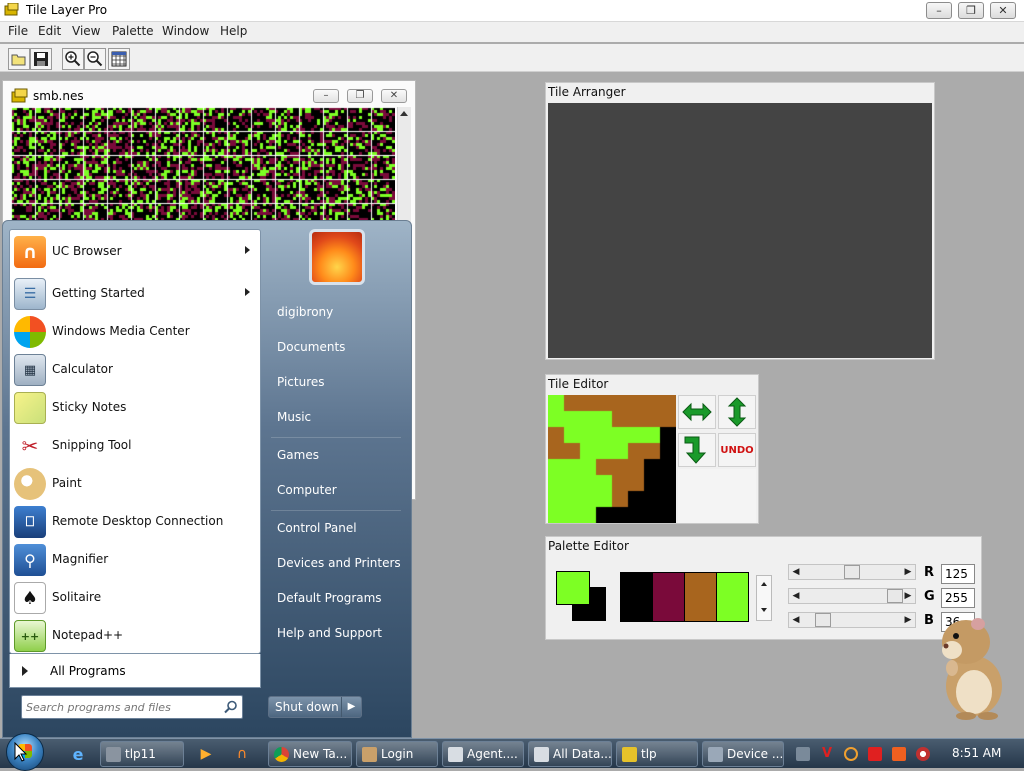 Image resolution: width=1024 pixels, height=771 pixels. What do you see at coordinates (305, 312) in the screenshot?
I see `start-link-user: digibrony` at bounding box center [305, 312].